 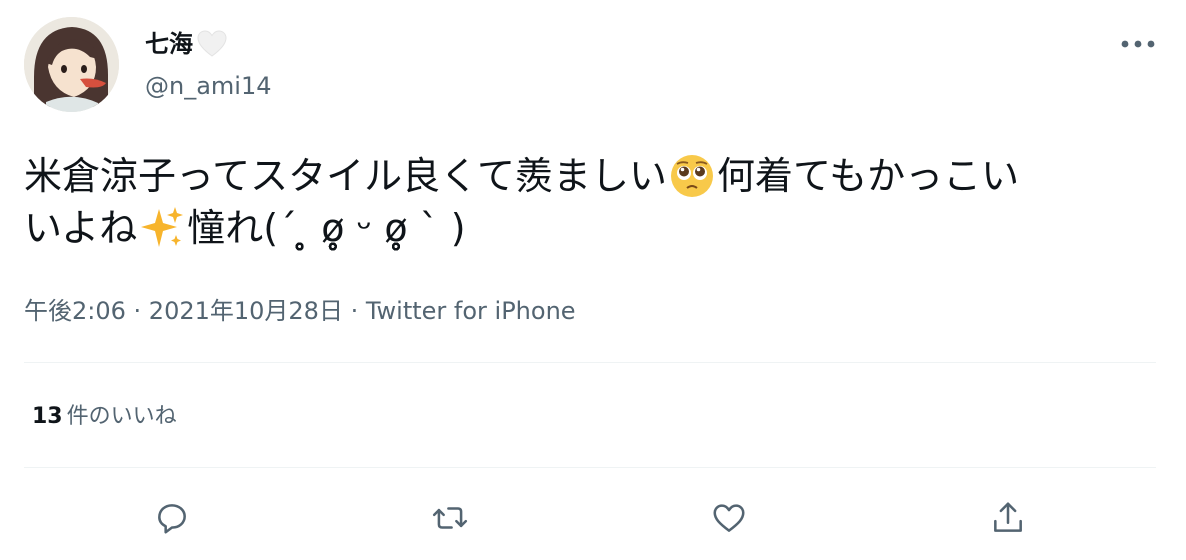 What do you see at coordinates (471, 311) in the screenshot?
I see `tweet-source: Twitter for iPhone` at bounding box center [471, 311].